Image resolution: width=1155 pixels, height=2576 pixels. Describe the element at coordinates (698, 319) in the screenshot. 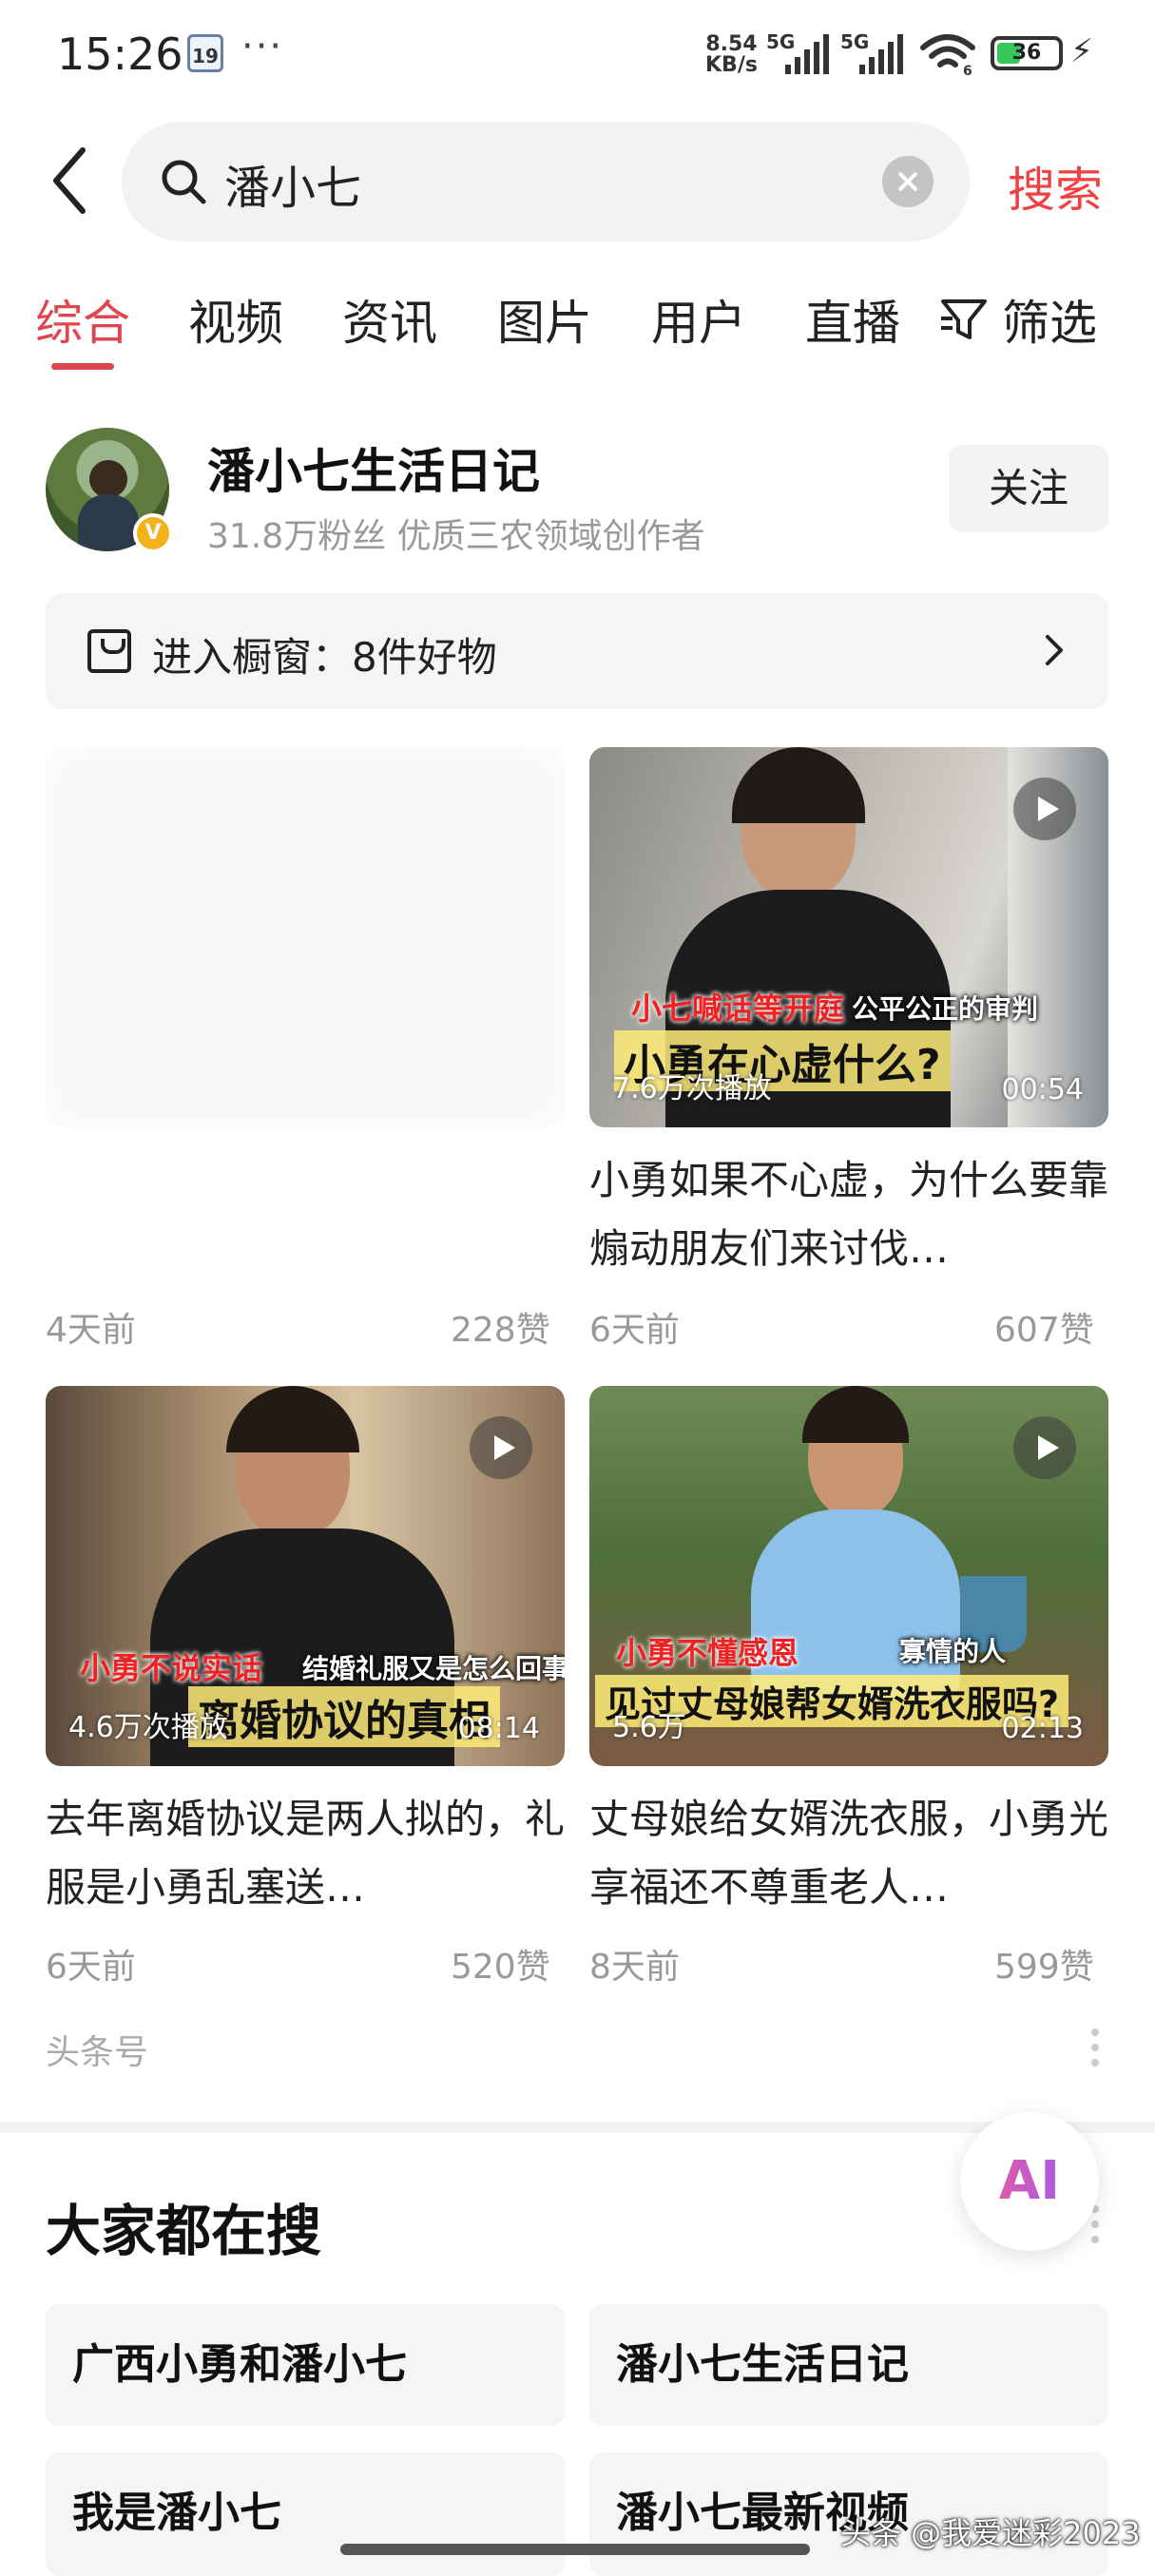

I see `tab-users: 用户` at that location.